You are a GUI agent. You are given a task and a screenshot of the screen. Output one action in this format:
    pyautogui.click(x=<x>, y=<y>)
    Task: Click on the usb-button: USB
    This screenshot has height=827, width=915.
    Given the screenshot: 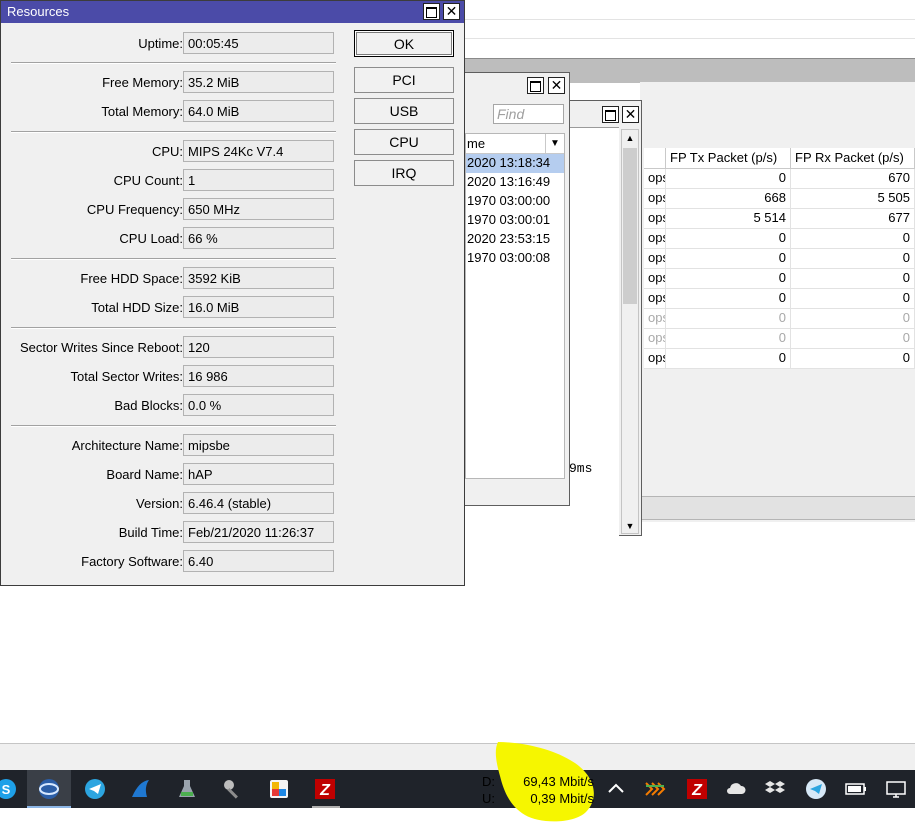 What is the action you would take?
    pyautogui.click(x=404, y=111)
    